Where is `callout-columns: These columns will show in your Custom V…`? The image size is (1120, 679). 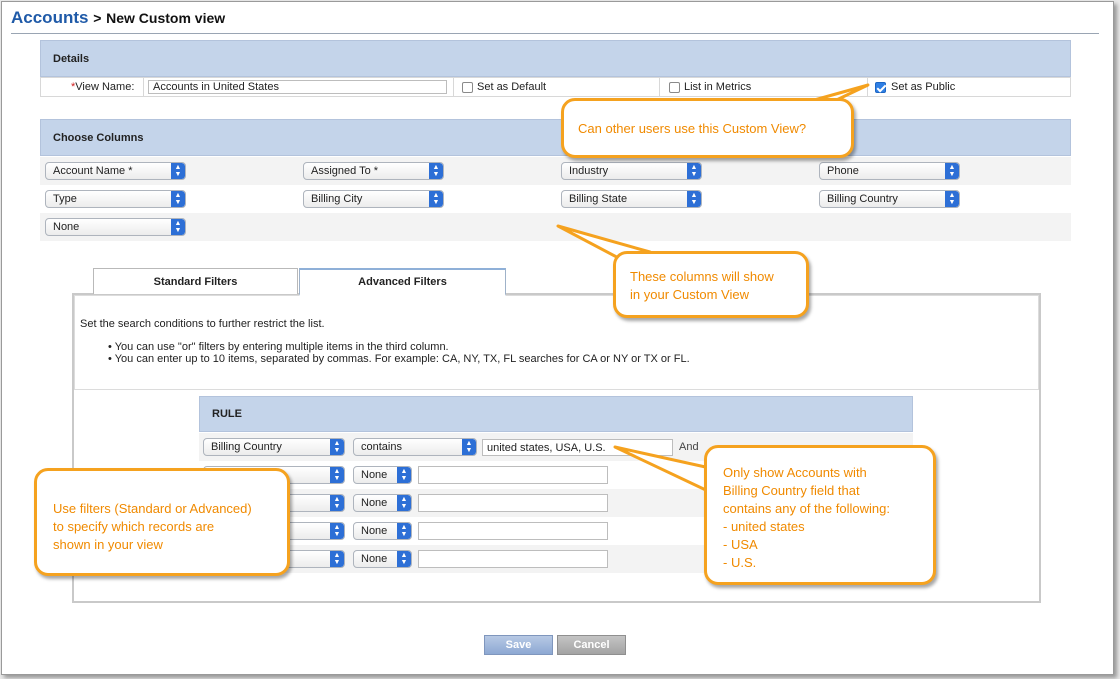
callout-columns: These columns will show in your Custom V… is located at coordinates (711, 284).